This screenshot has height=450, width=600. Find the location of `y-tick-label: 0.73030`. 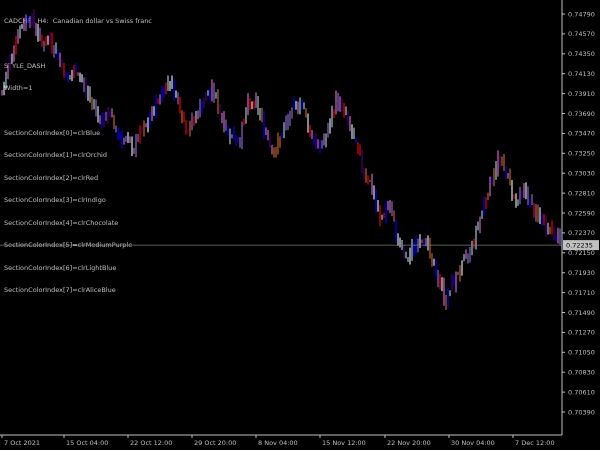

y-tick-label: 0.73030 is located at coordinates (581, 174).